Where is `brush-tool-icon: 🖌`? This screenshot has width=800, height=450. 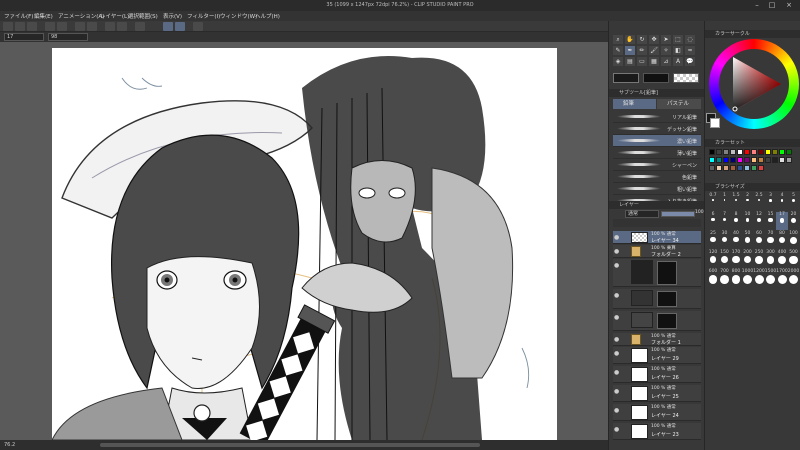 brush-tool-icon: 🖌 is located at coordinates (654, 50).